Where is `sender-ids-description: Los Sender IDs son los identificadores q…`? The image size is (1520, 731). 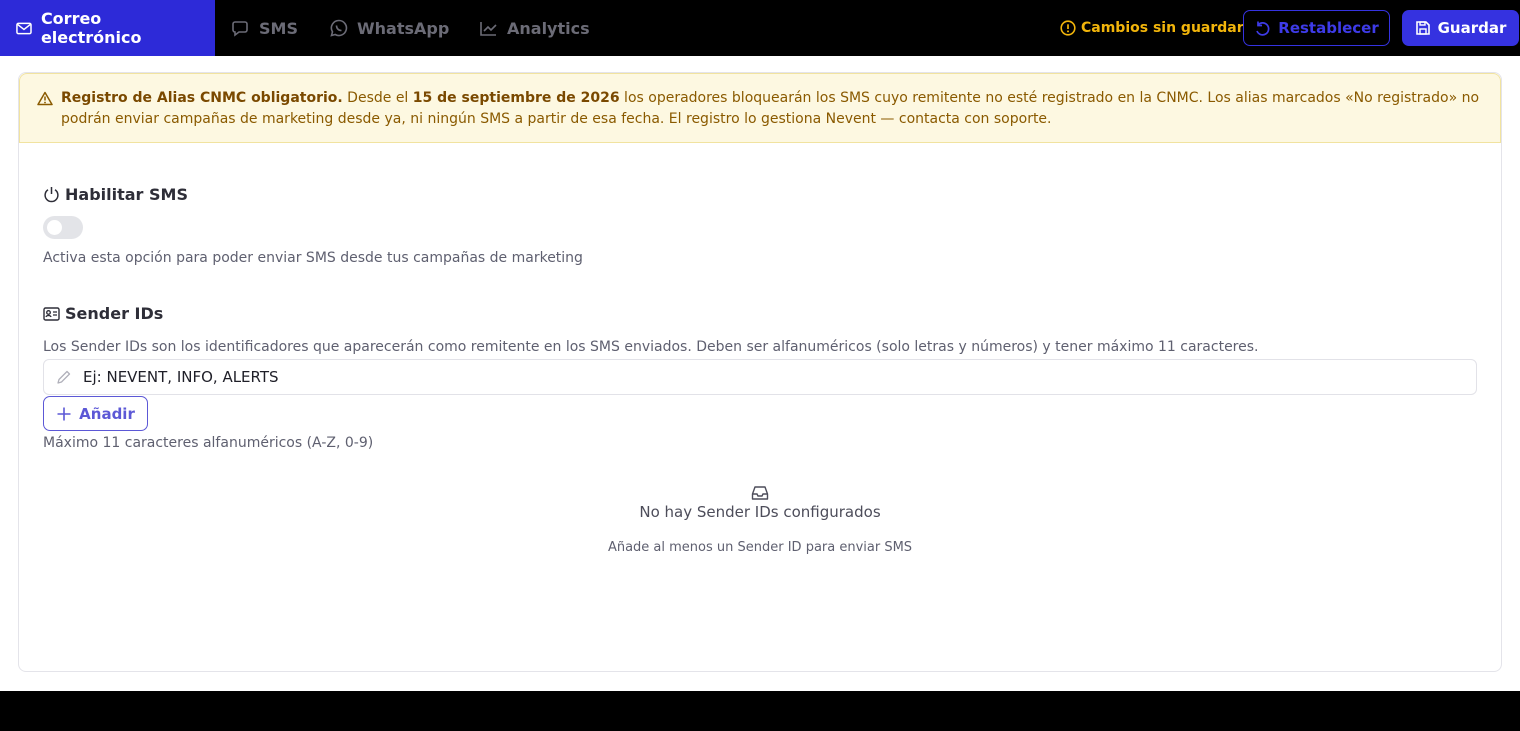
sender-ids-description: Los Sender IDs son los identificadores q… is located at coordinates (651, 347).